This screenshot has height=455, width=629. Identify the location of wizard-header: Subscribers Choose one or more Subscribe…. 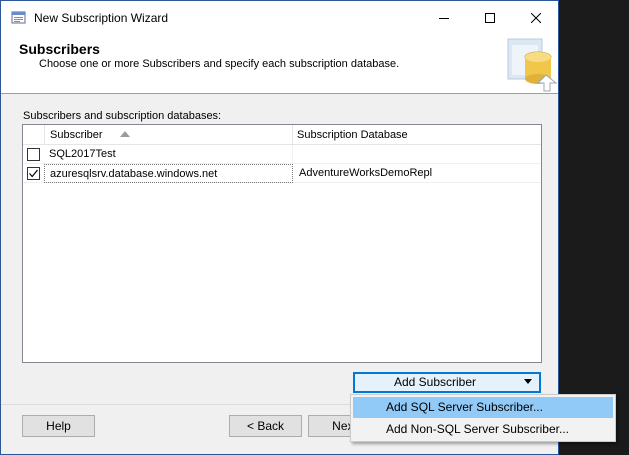
(279, 64).